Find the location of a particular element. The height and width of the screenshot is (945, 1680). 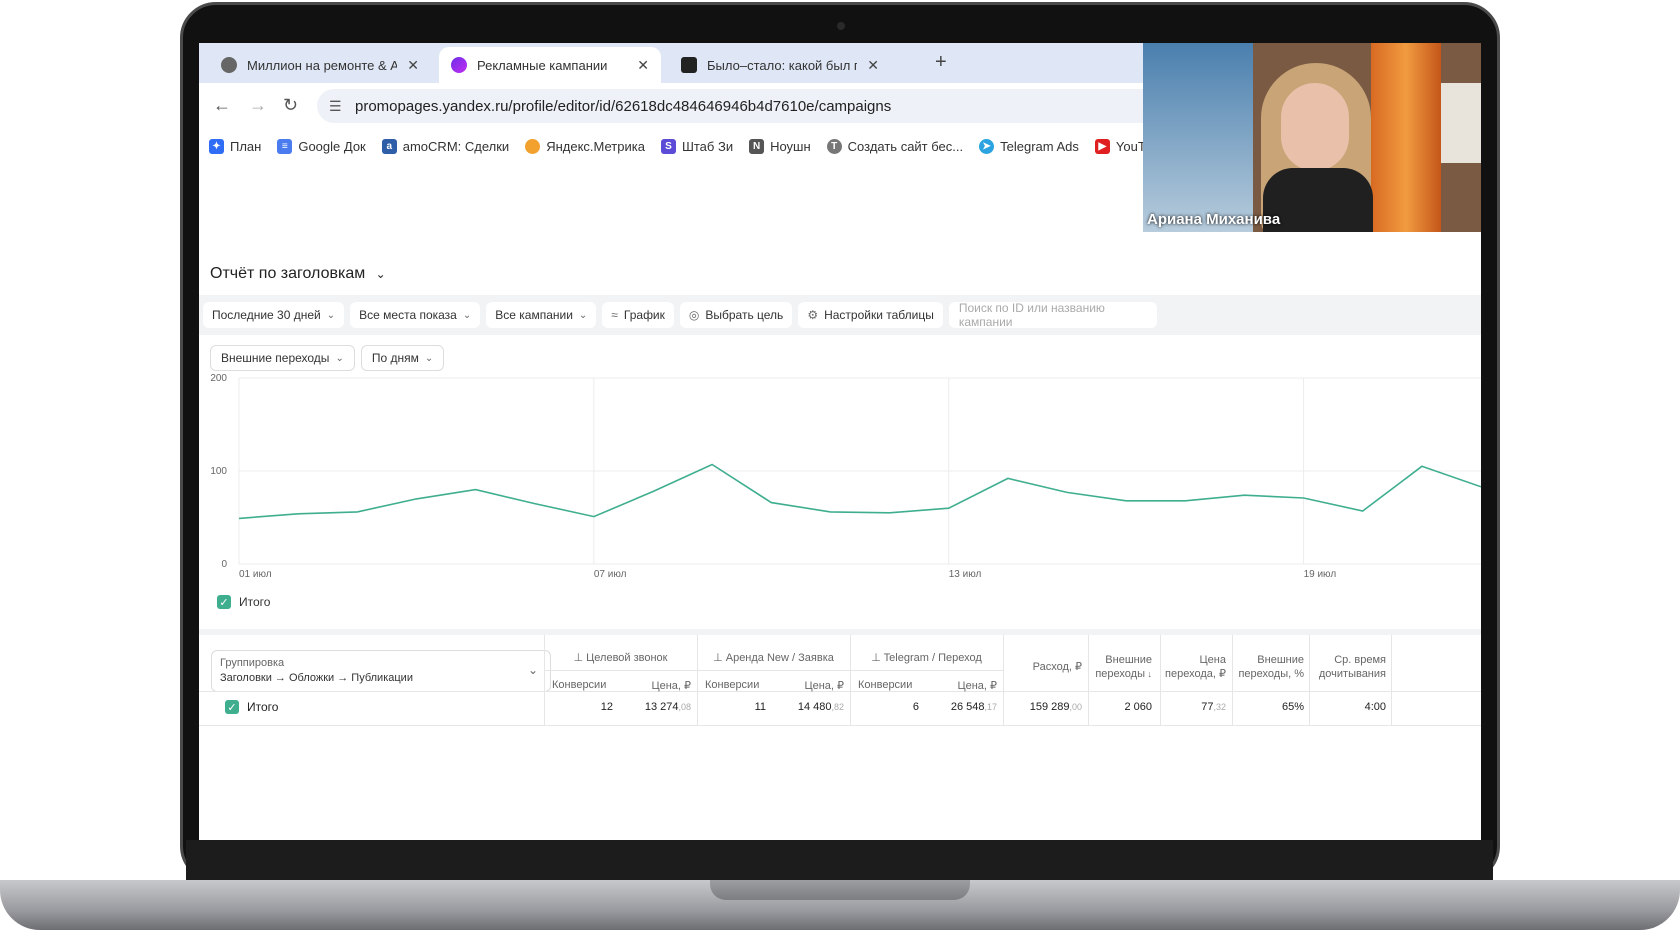

tab-3: Было–стало: какой был про ✕ is located at coordinates (780, 65).